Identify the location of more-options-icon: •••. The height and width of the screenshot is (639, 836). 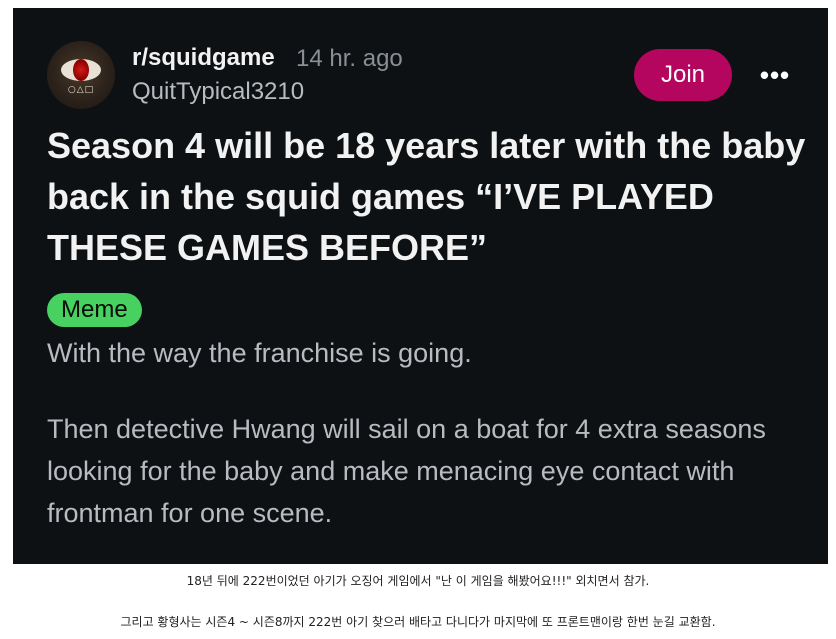
(775, 75).